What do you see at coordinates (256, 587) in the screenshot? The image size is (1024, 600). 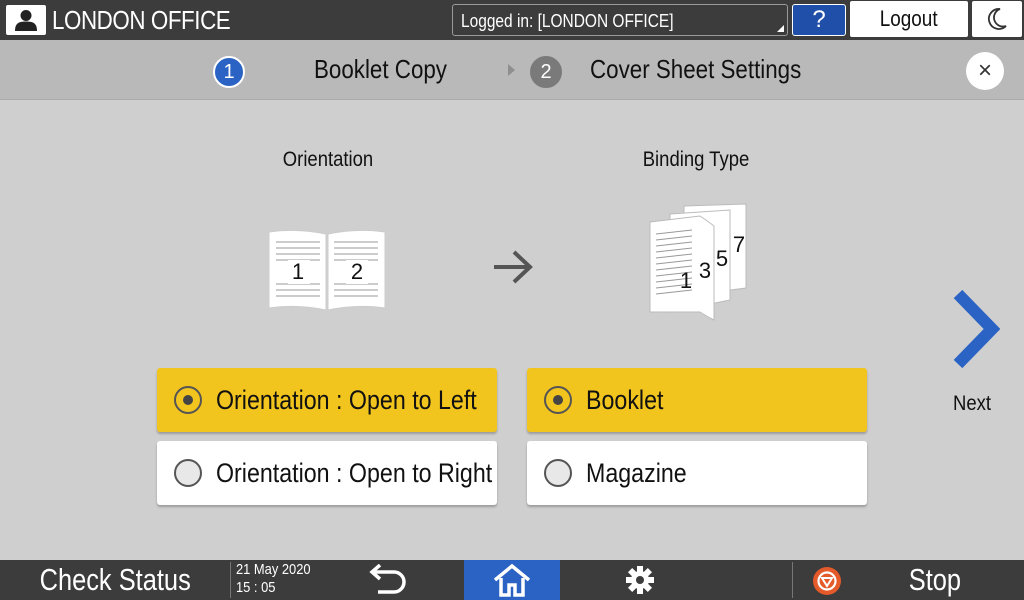 I see `time-text: 15 : 05` at bounding box center [256, 587].